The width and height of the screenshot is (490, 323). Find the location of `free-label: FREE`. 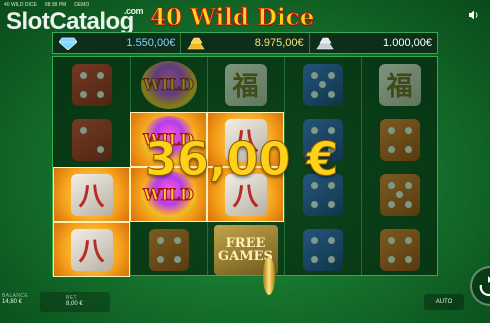

free-label: FREE is located at coordinates (245, 243).